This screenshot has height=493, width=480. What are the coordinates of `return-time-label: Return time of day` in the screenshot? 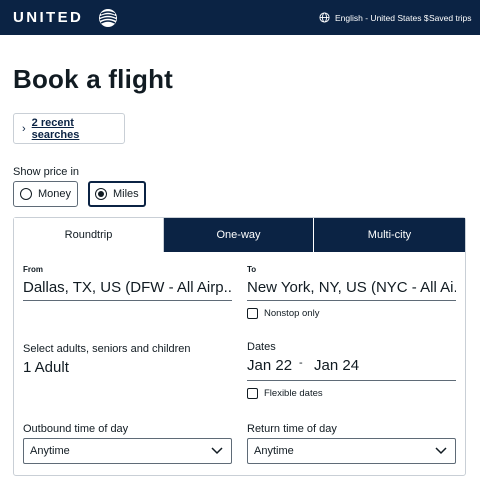 It's located at (292, 429).